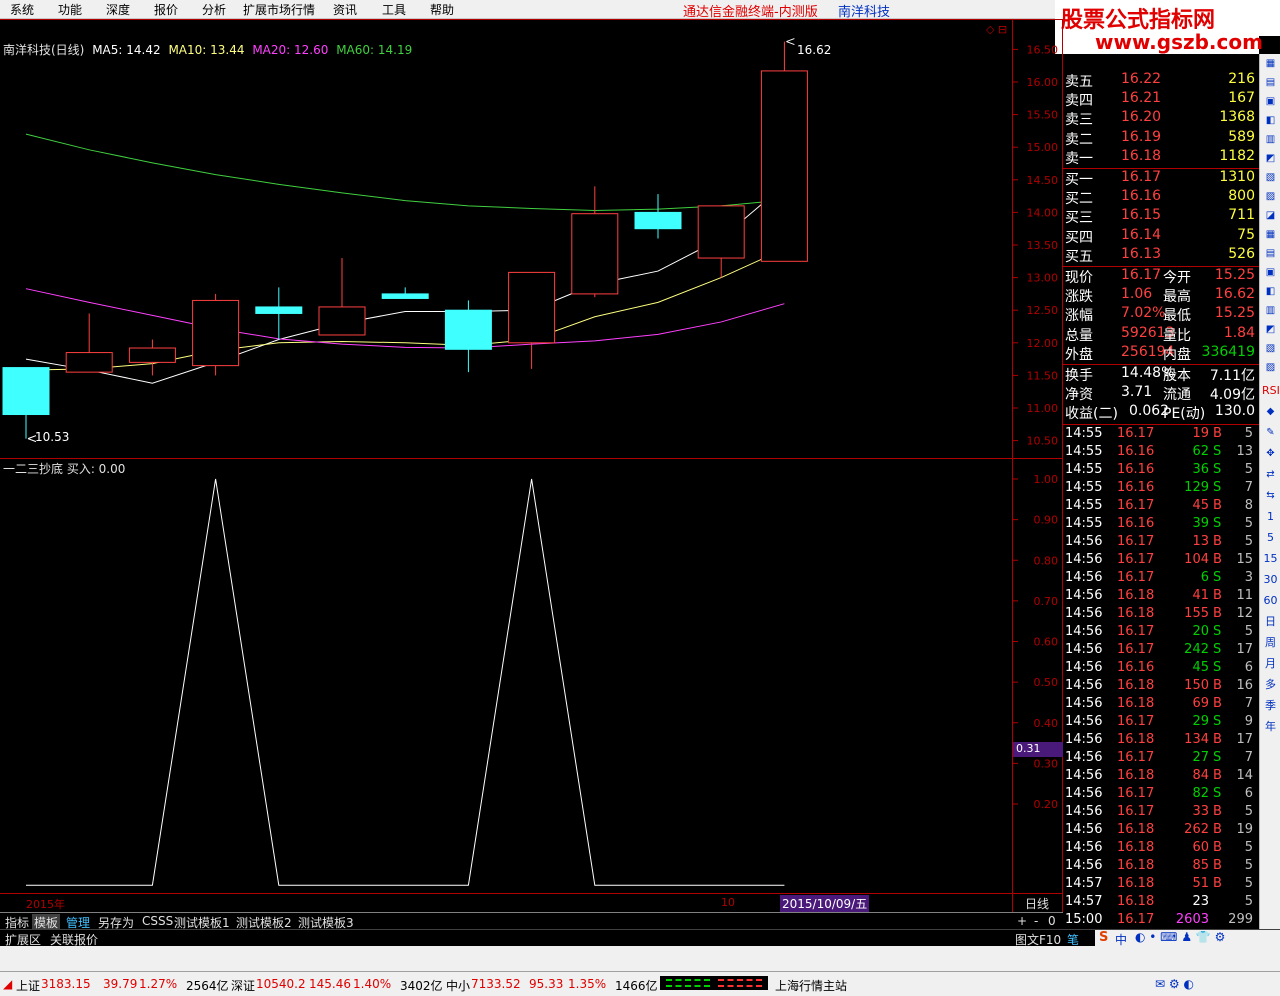  Describe the element at coordinates (1177, 316) in the screenshot. I see `quote-stat-label: 最低` at that location.